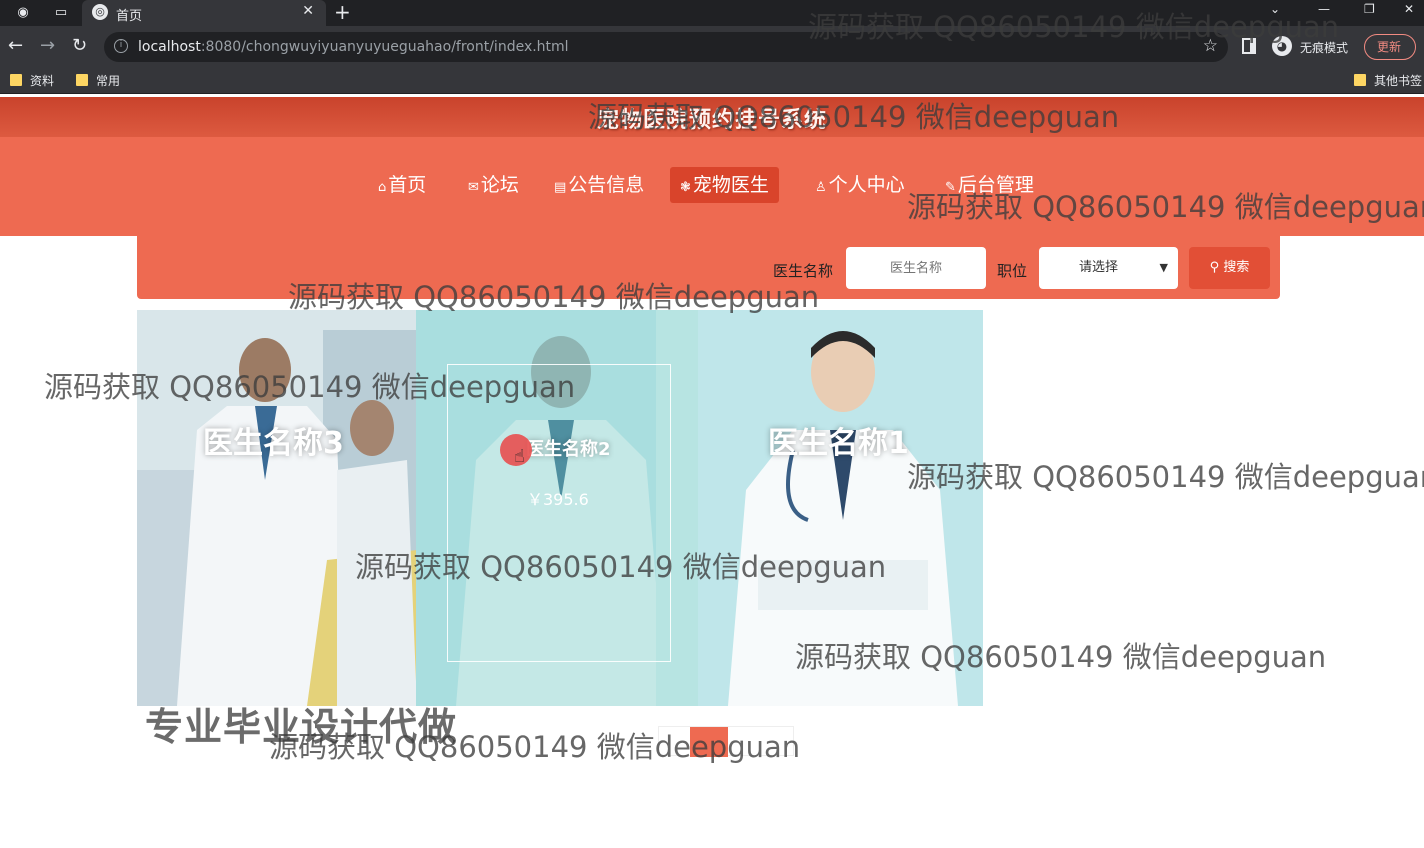  What do you see at coordinates (599, 185) in the screenshot?
I see `menu-item-notices: ▤ 公告信息` at bounding box center [599, 185].